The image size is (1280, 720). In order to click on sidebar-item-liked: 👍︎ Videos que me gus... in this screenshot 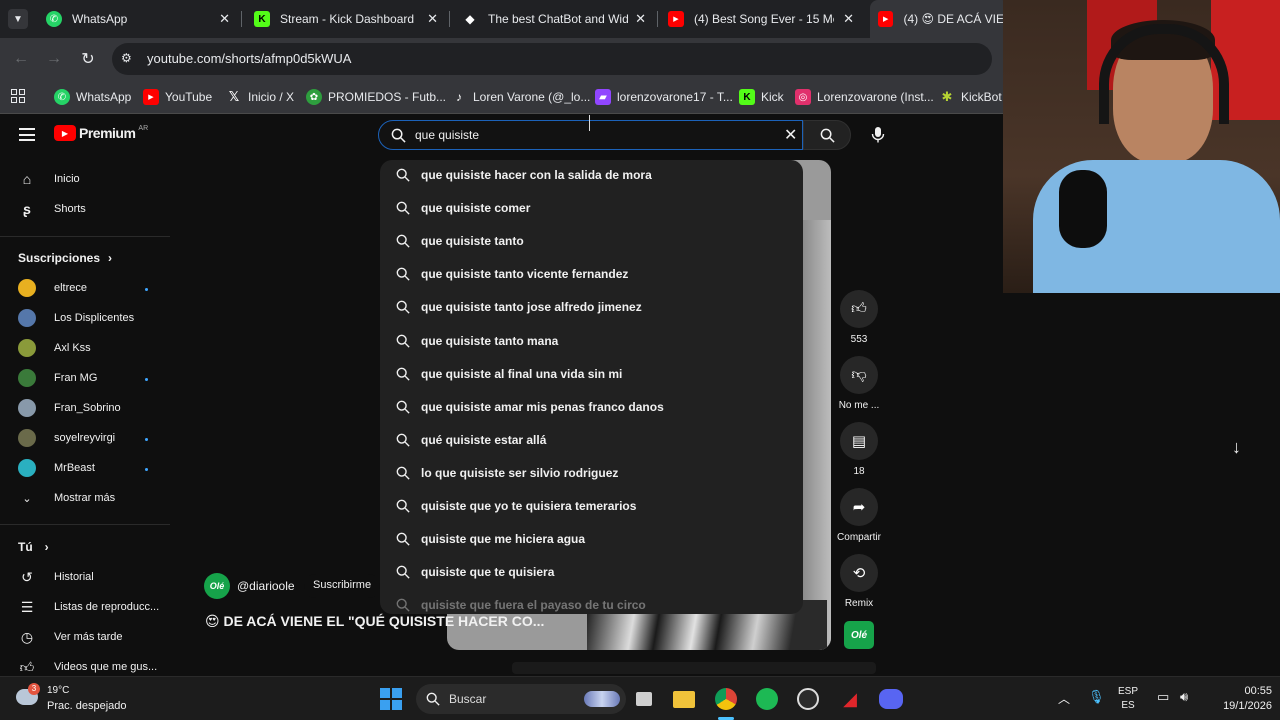, I will do `click(87, 667)`.